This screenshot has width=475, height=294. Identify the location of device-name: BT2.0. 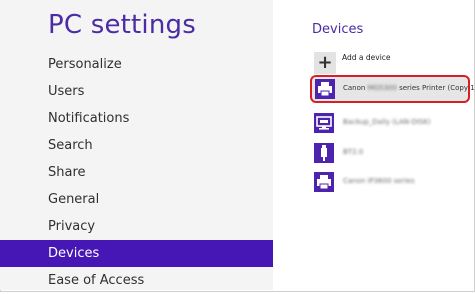
(353, 152).